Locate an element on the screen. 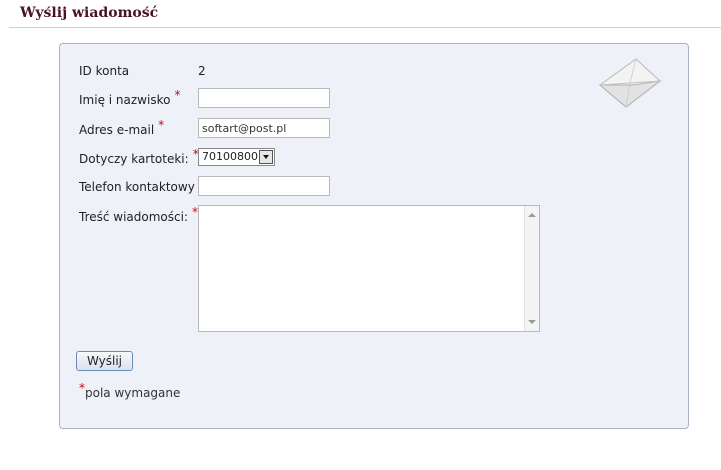 The width and height of the screenshot is (721, 470). title-divider is located at coordinates (365, 27).